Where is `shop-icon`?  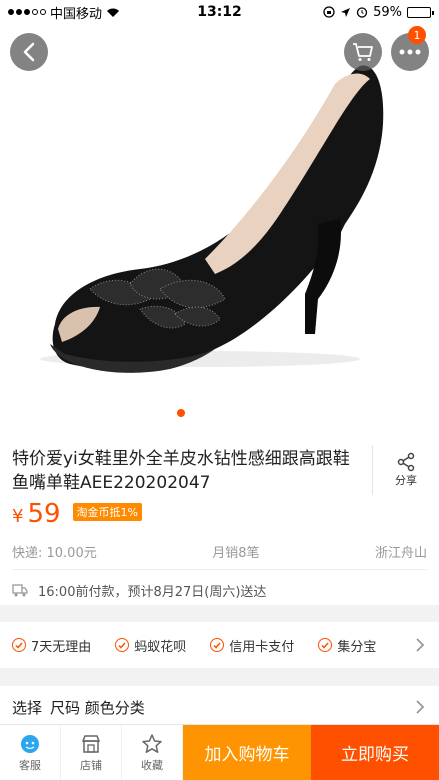
shop-icon is located at coordinates (91, 743).